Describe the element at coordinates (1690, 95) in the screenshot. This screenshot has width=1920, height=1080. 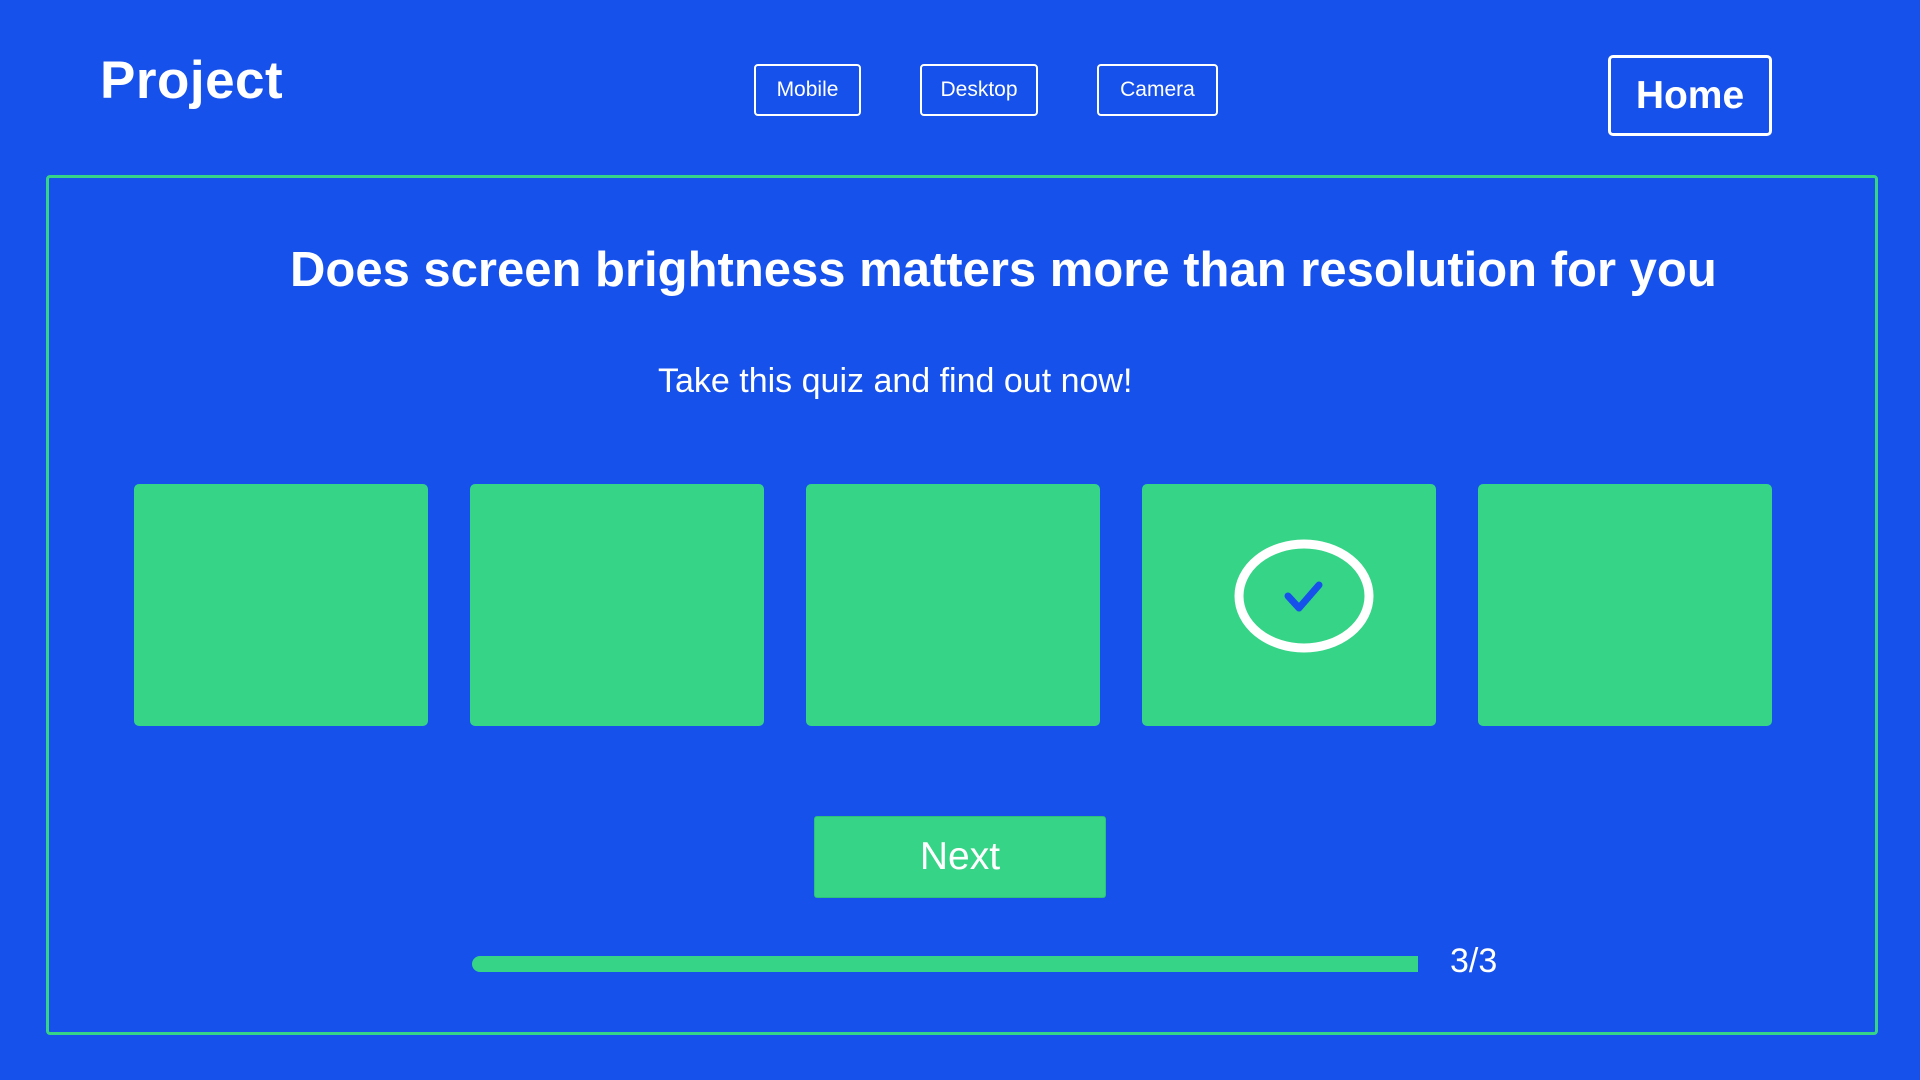
I see `home-button: Home` at that location.